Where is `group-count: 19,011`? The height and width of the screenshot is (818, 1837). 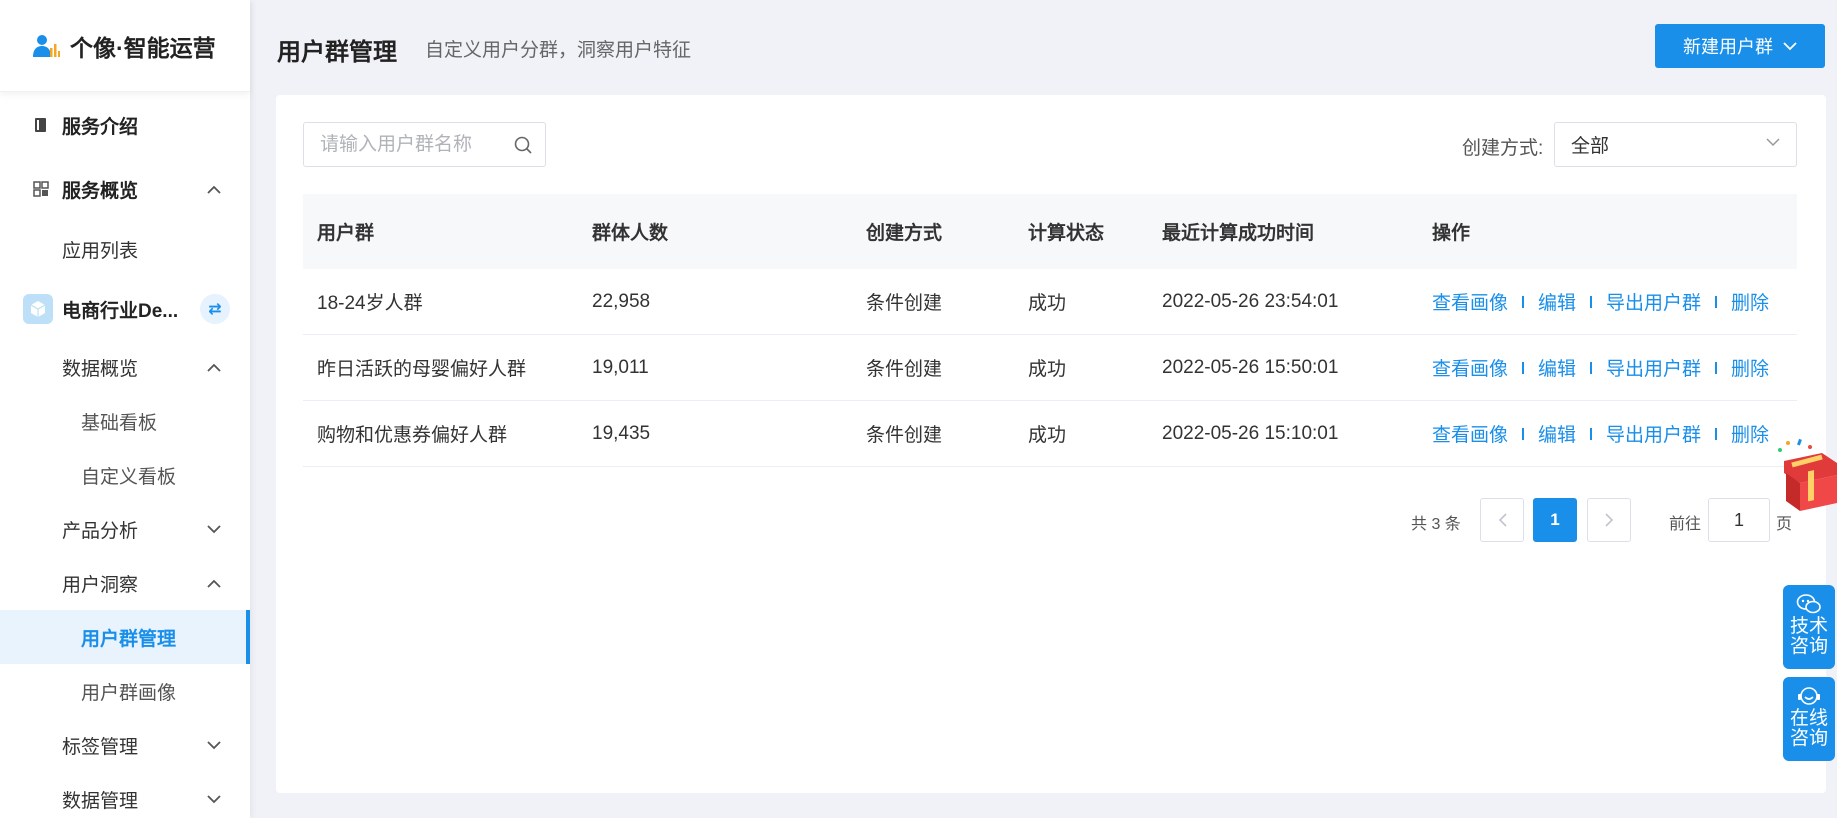
group-count: 19,011 is located at coordinates (620, 367).